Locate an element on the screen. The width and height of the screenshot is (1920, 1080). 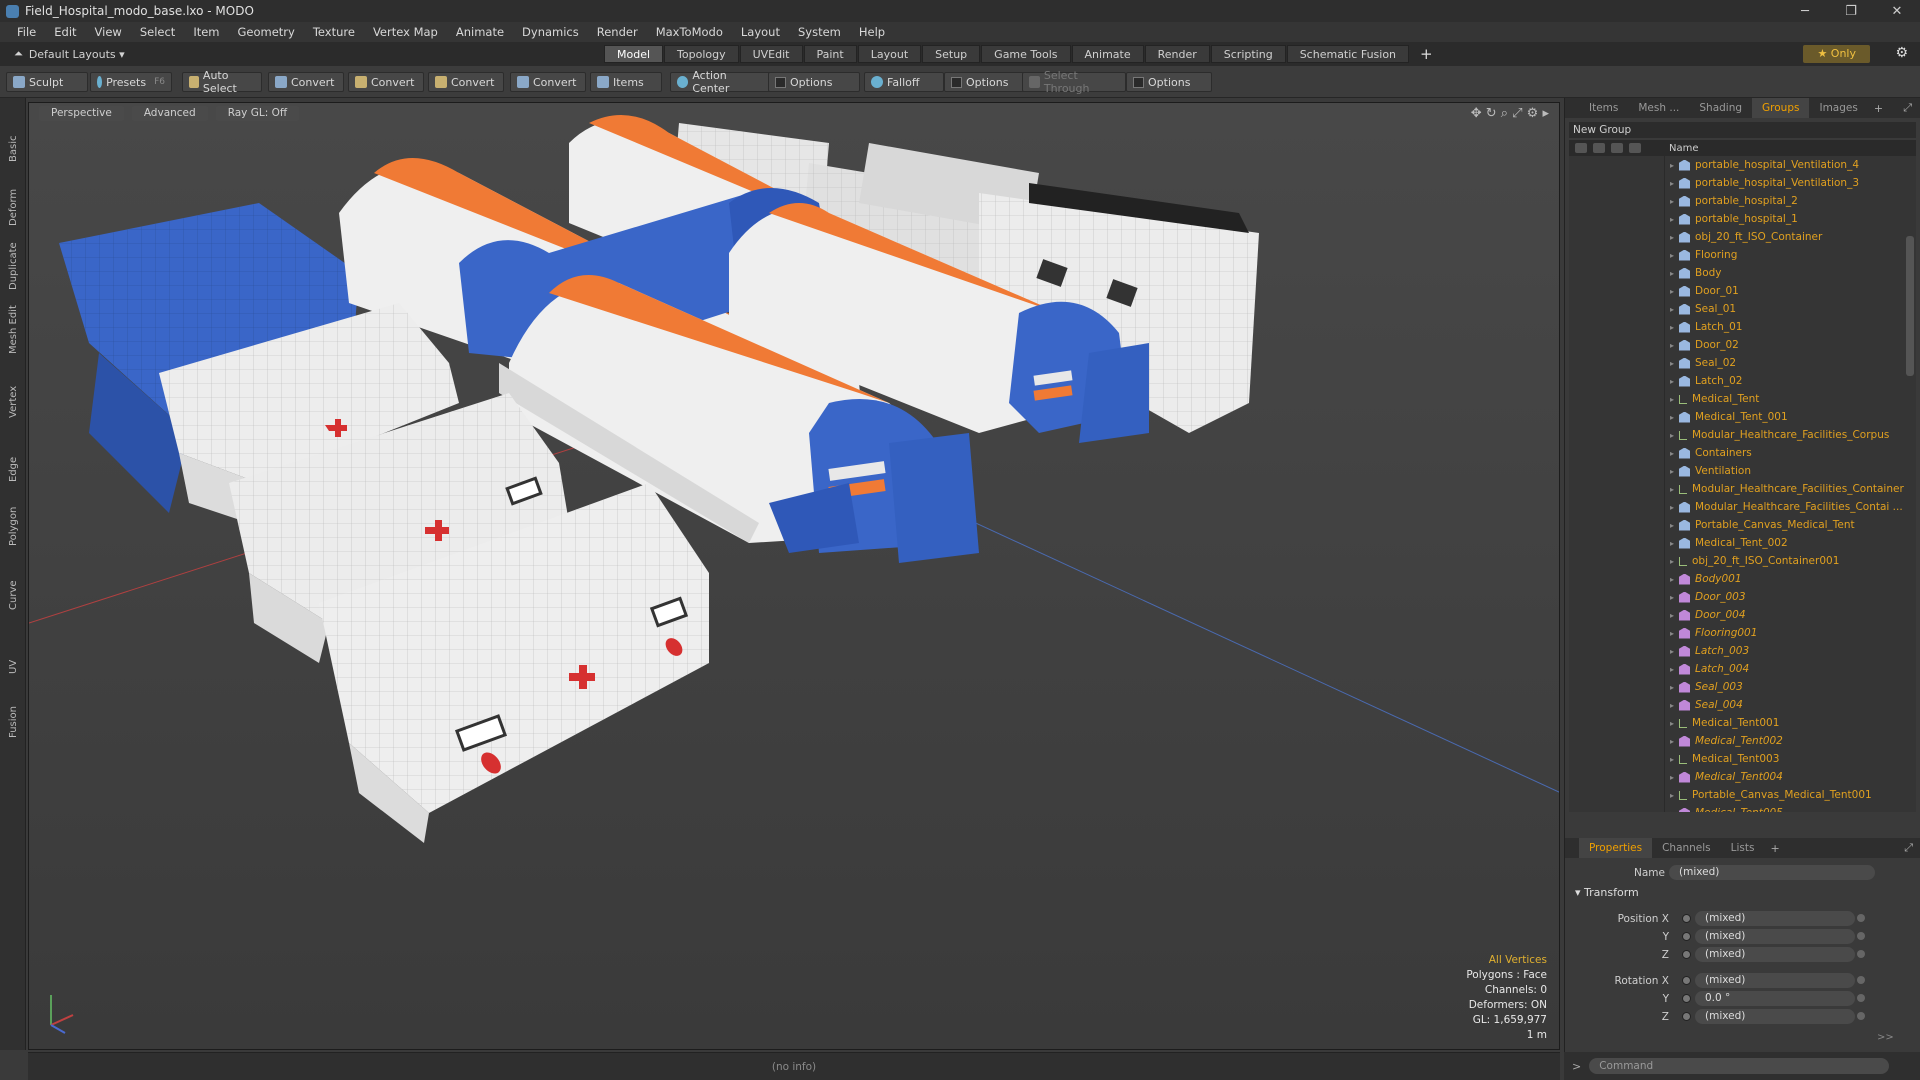
tab-properties: Properties is located at coordinates (1616, 848).